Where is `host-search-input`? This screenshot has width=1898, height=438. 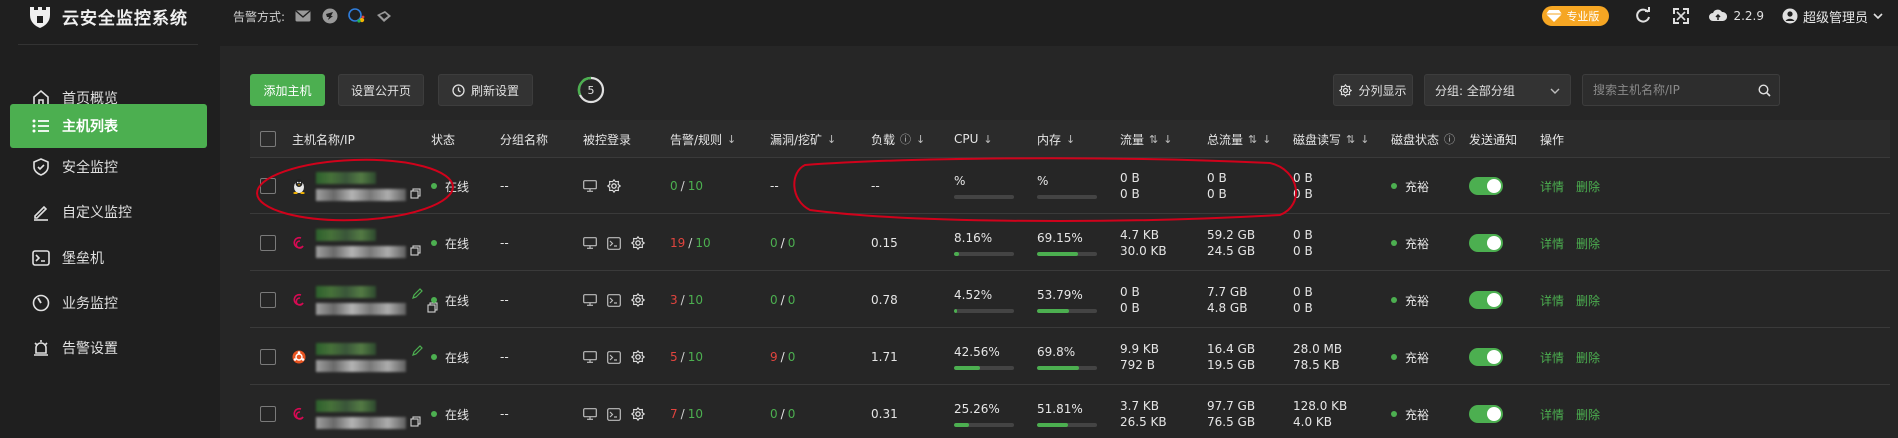
host-search-input is located at coordinates (1686, 90).